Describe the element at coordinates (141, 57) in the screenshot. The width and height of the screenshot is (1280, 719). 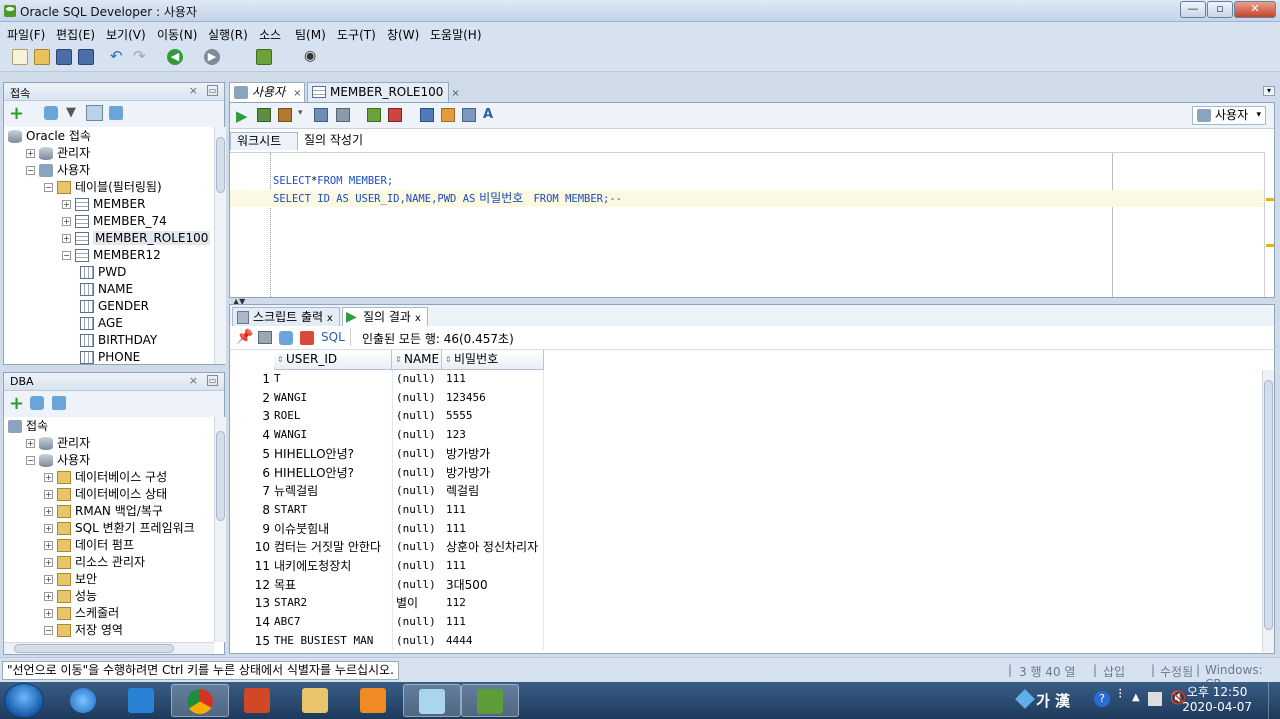
I see `redo-icon: ↷` at that location.